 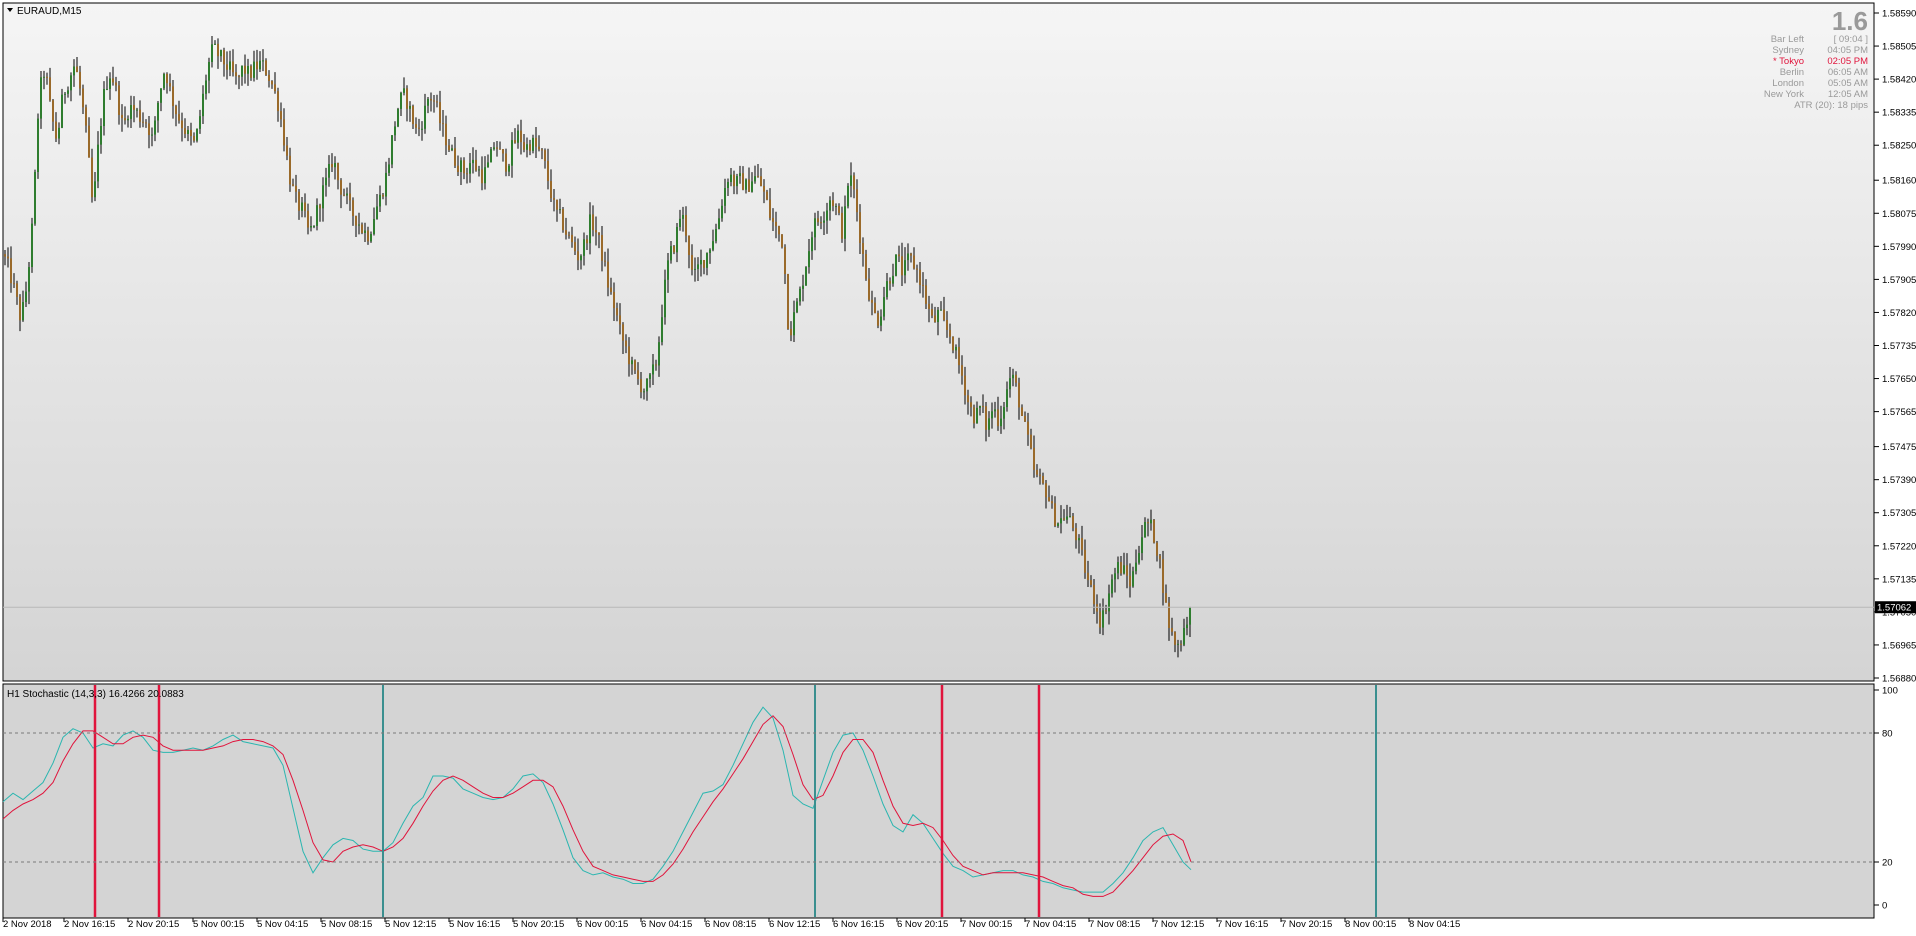 What do you see at coordinates (1899, 679) in the screenshot?
I see `price-tick-label: 1.56880` at bounding box center [1899, 679].